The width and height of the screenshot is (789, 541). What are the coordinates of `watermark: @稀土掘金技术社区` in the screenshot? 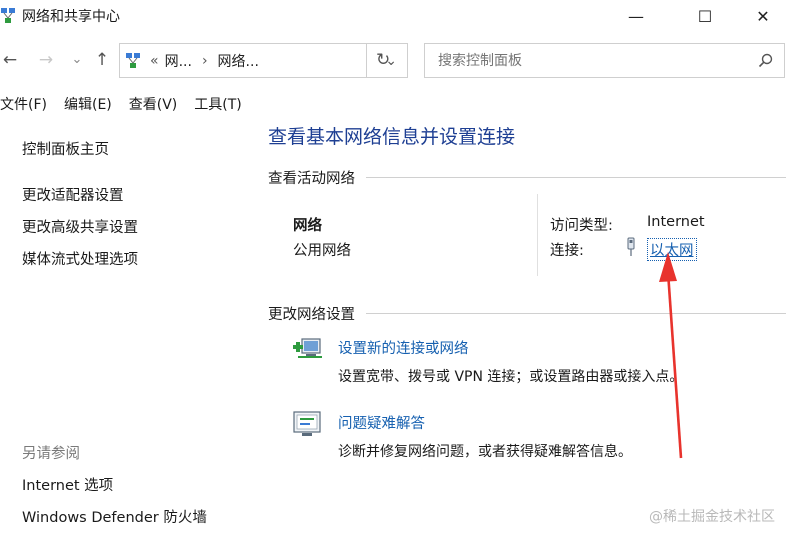 It's located at (712, 517).